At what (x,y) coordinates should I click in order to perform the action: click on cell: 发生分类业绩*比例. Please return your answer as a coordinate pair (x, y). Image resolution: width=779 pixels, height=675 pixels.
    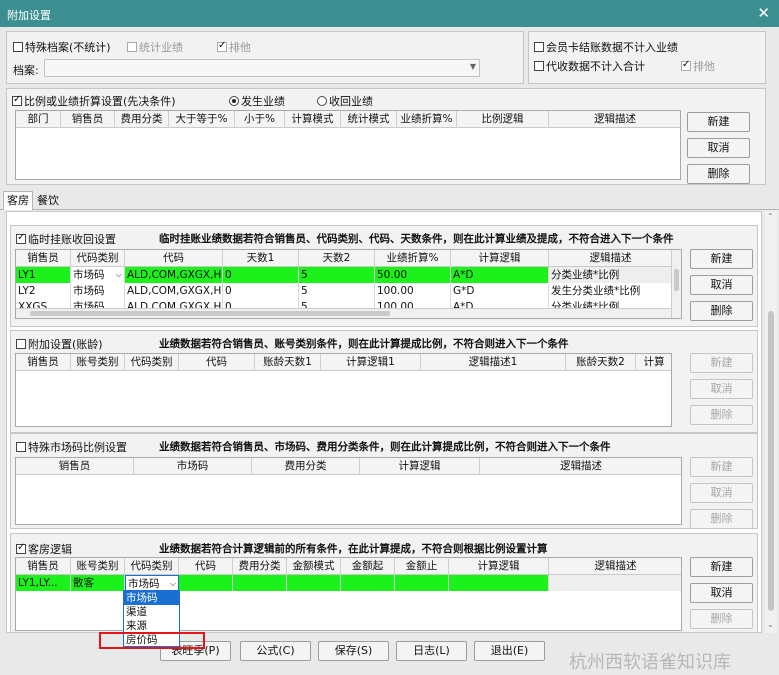
    Looking at the image, I should click on (611, 291).